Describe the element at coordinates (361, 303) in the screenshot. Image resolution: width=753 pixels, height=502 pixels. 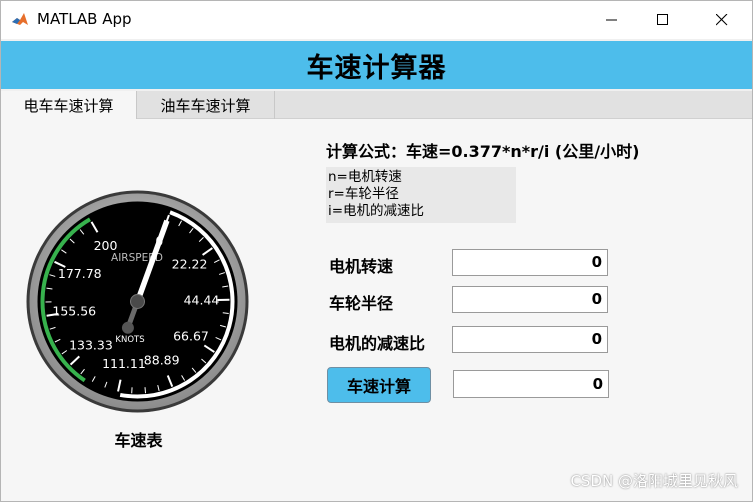
I see `wheel-radius-label: 车轮半径` at that location.